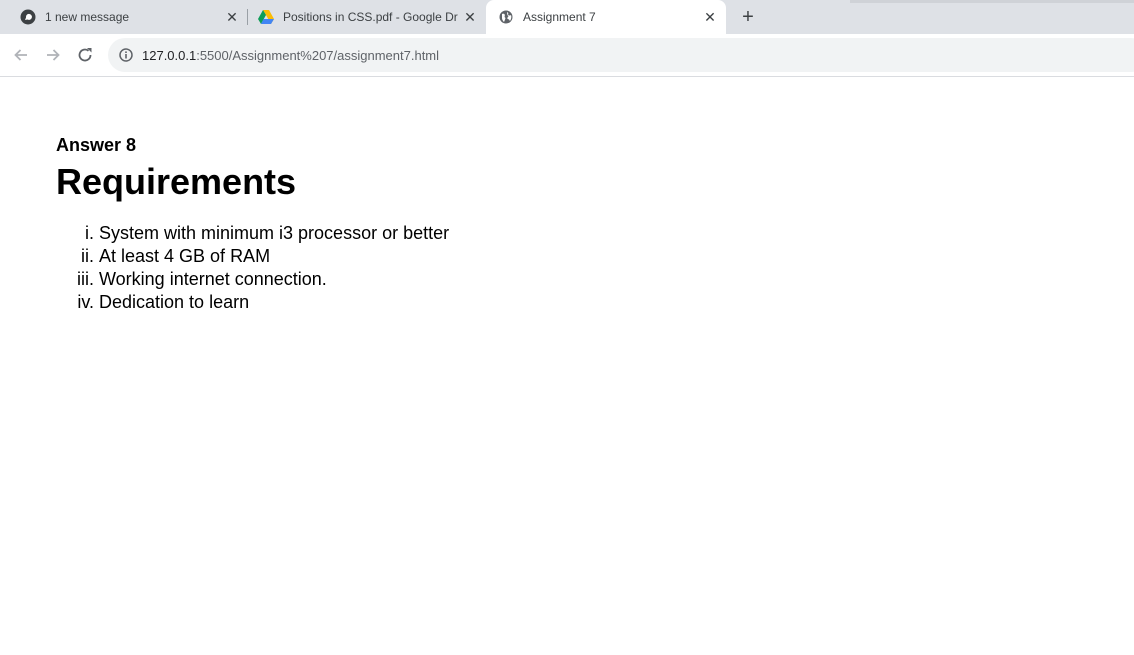 This screenshot has width=1134, height=655. Describe the element at coordinates (174, 302) in the screenshot. I see `list-item-text: Dedication to learn` at that location.